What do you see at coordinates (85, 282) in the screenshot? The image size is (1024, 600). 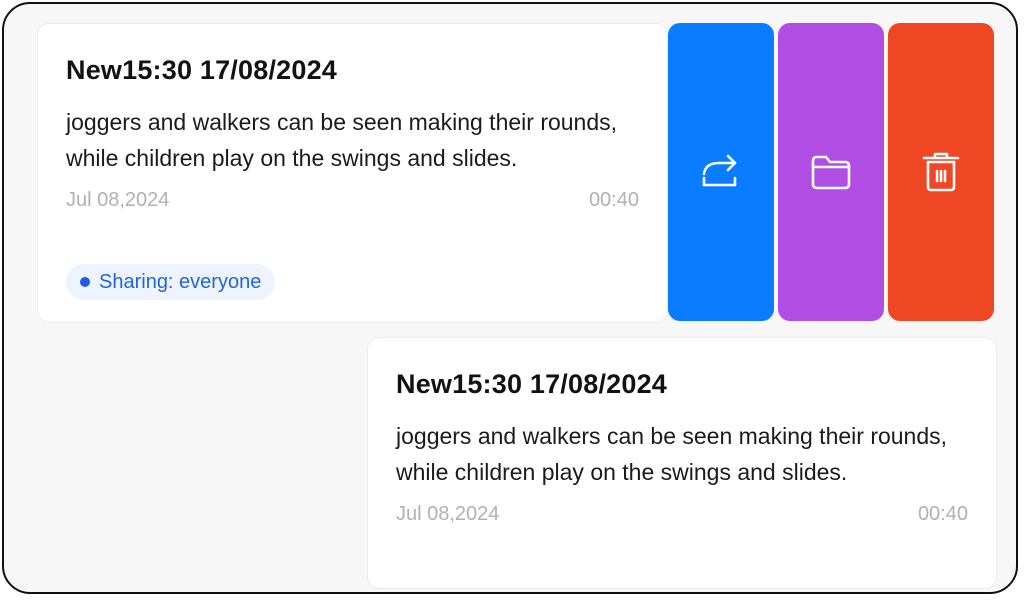 I see `sharing-dot-icon` at bounding box center [85, 282].